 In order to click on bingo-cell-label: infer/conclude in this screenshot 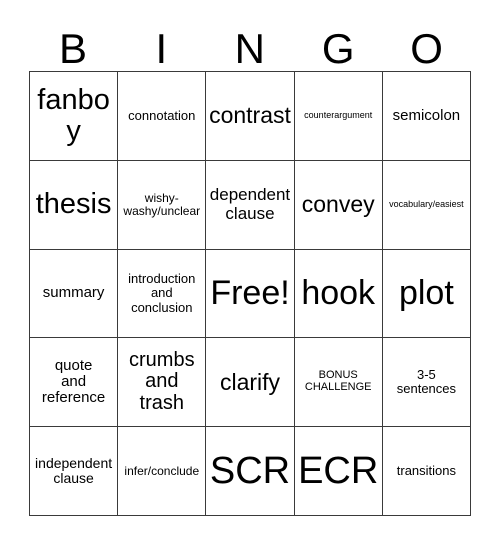, I will do `click(162, 470)`.